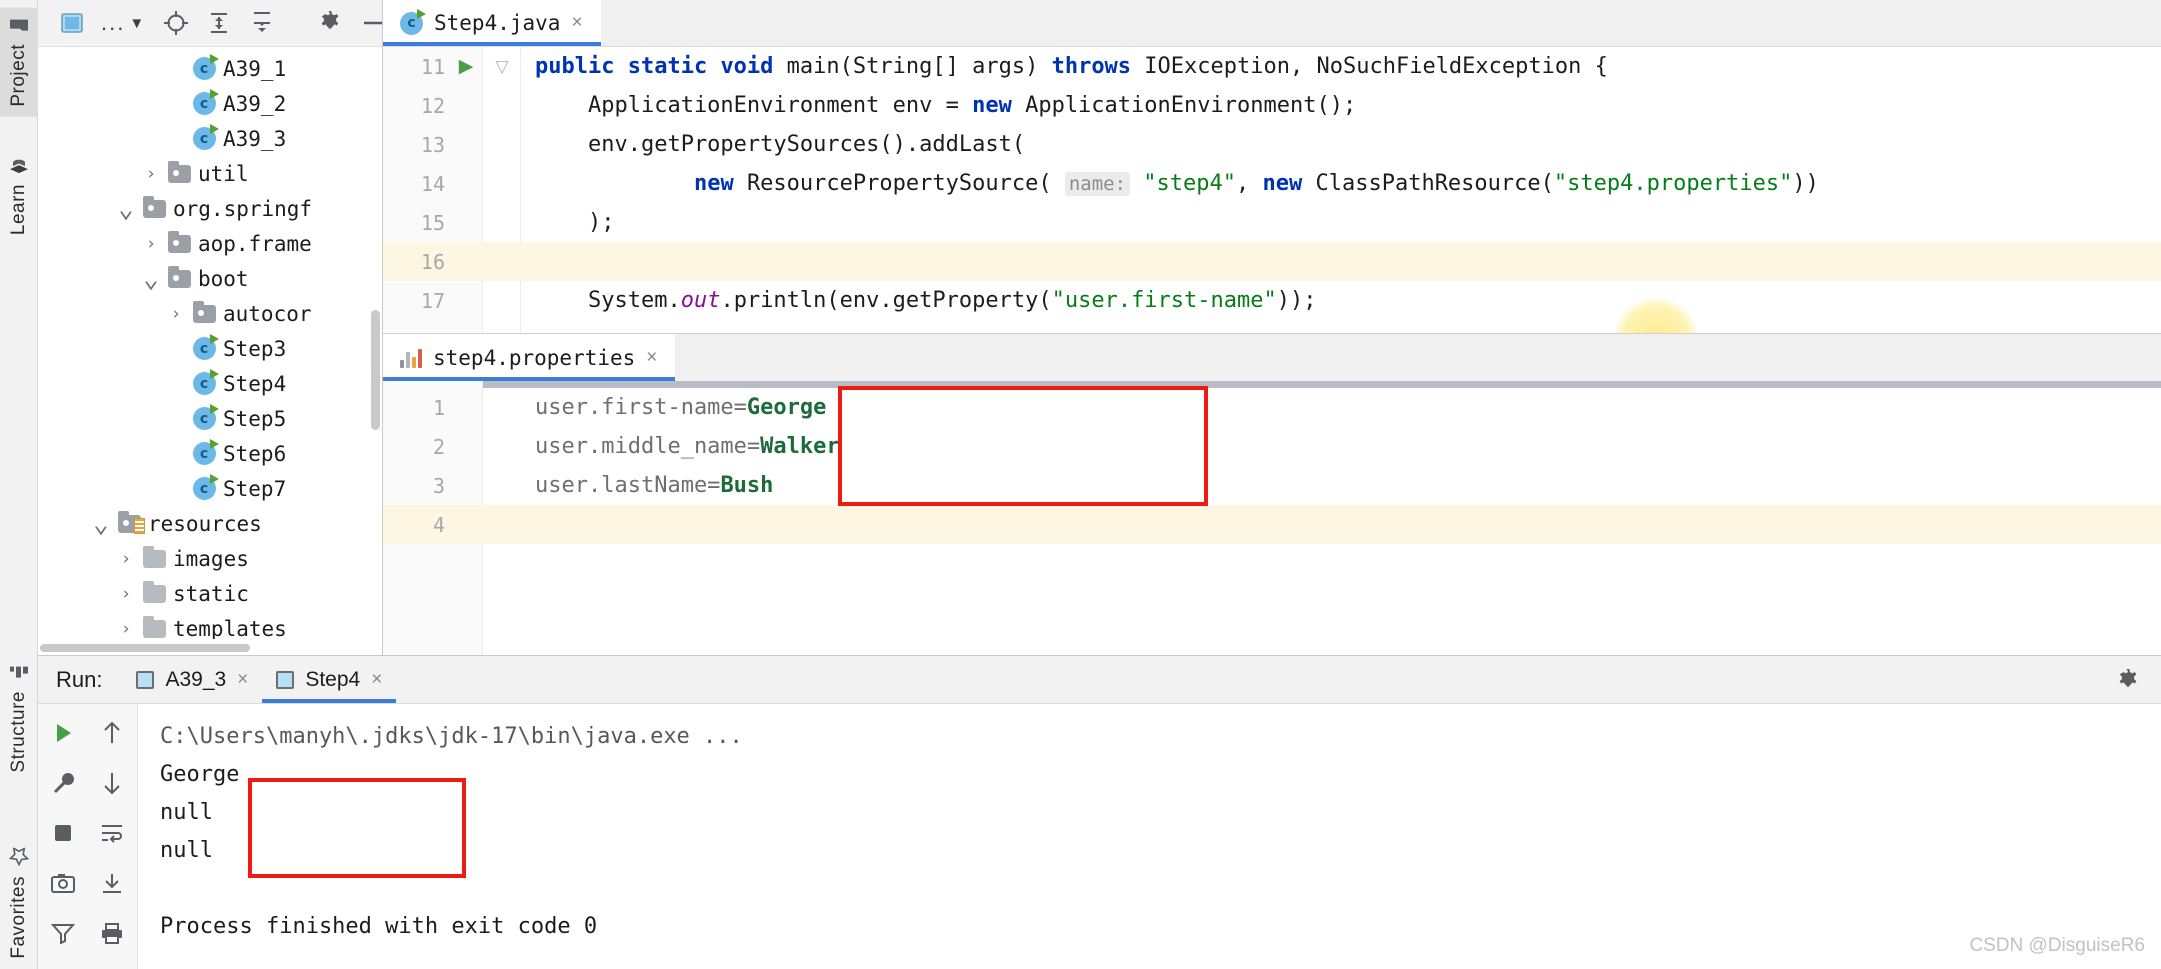 Image resolution: width=2161 pixels, height=969 pixels. I want to click on tree-node: ⌄ resources, so click(210, 523).